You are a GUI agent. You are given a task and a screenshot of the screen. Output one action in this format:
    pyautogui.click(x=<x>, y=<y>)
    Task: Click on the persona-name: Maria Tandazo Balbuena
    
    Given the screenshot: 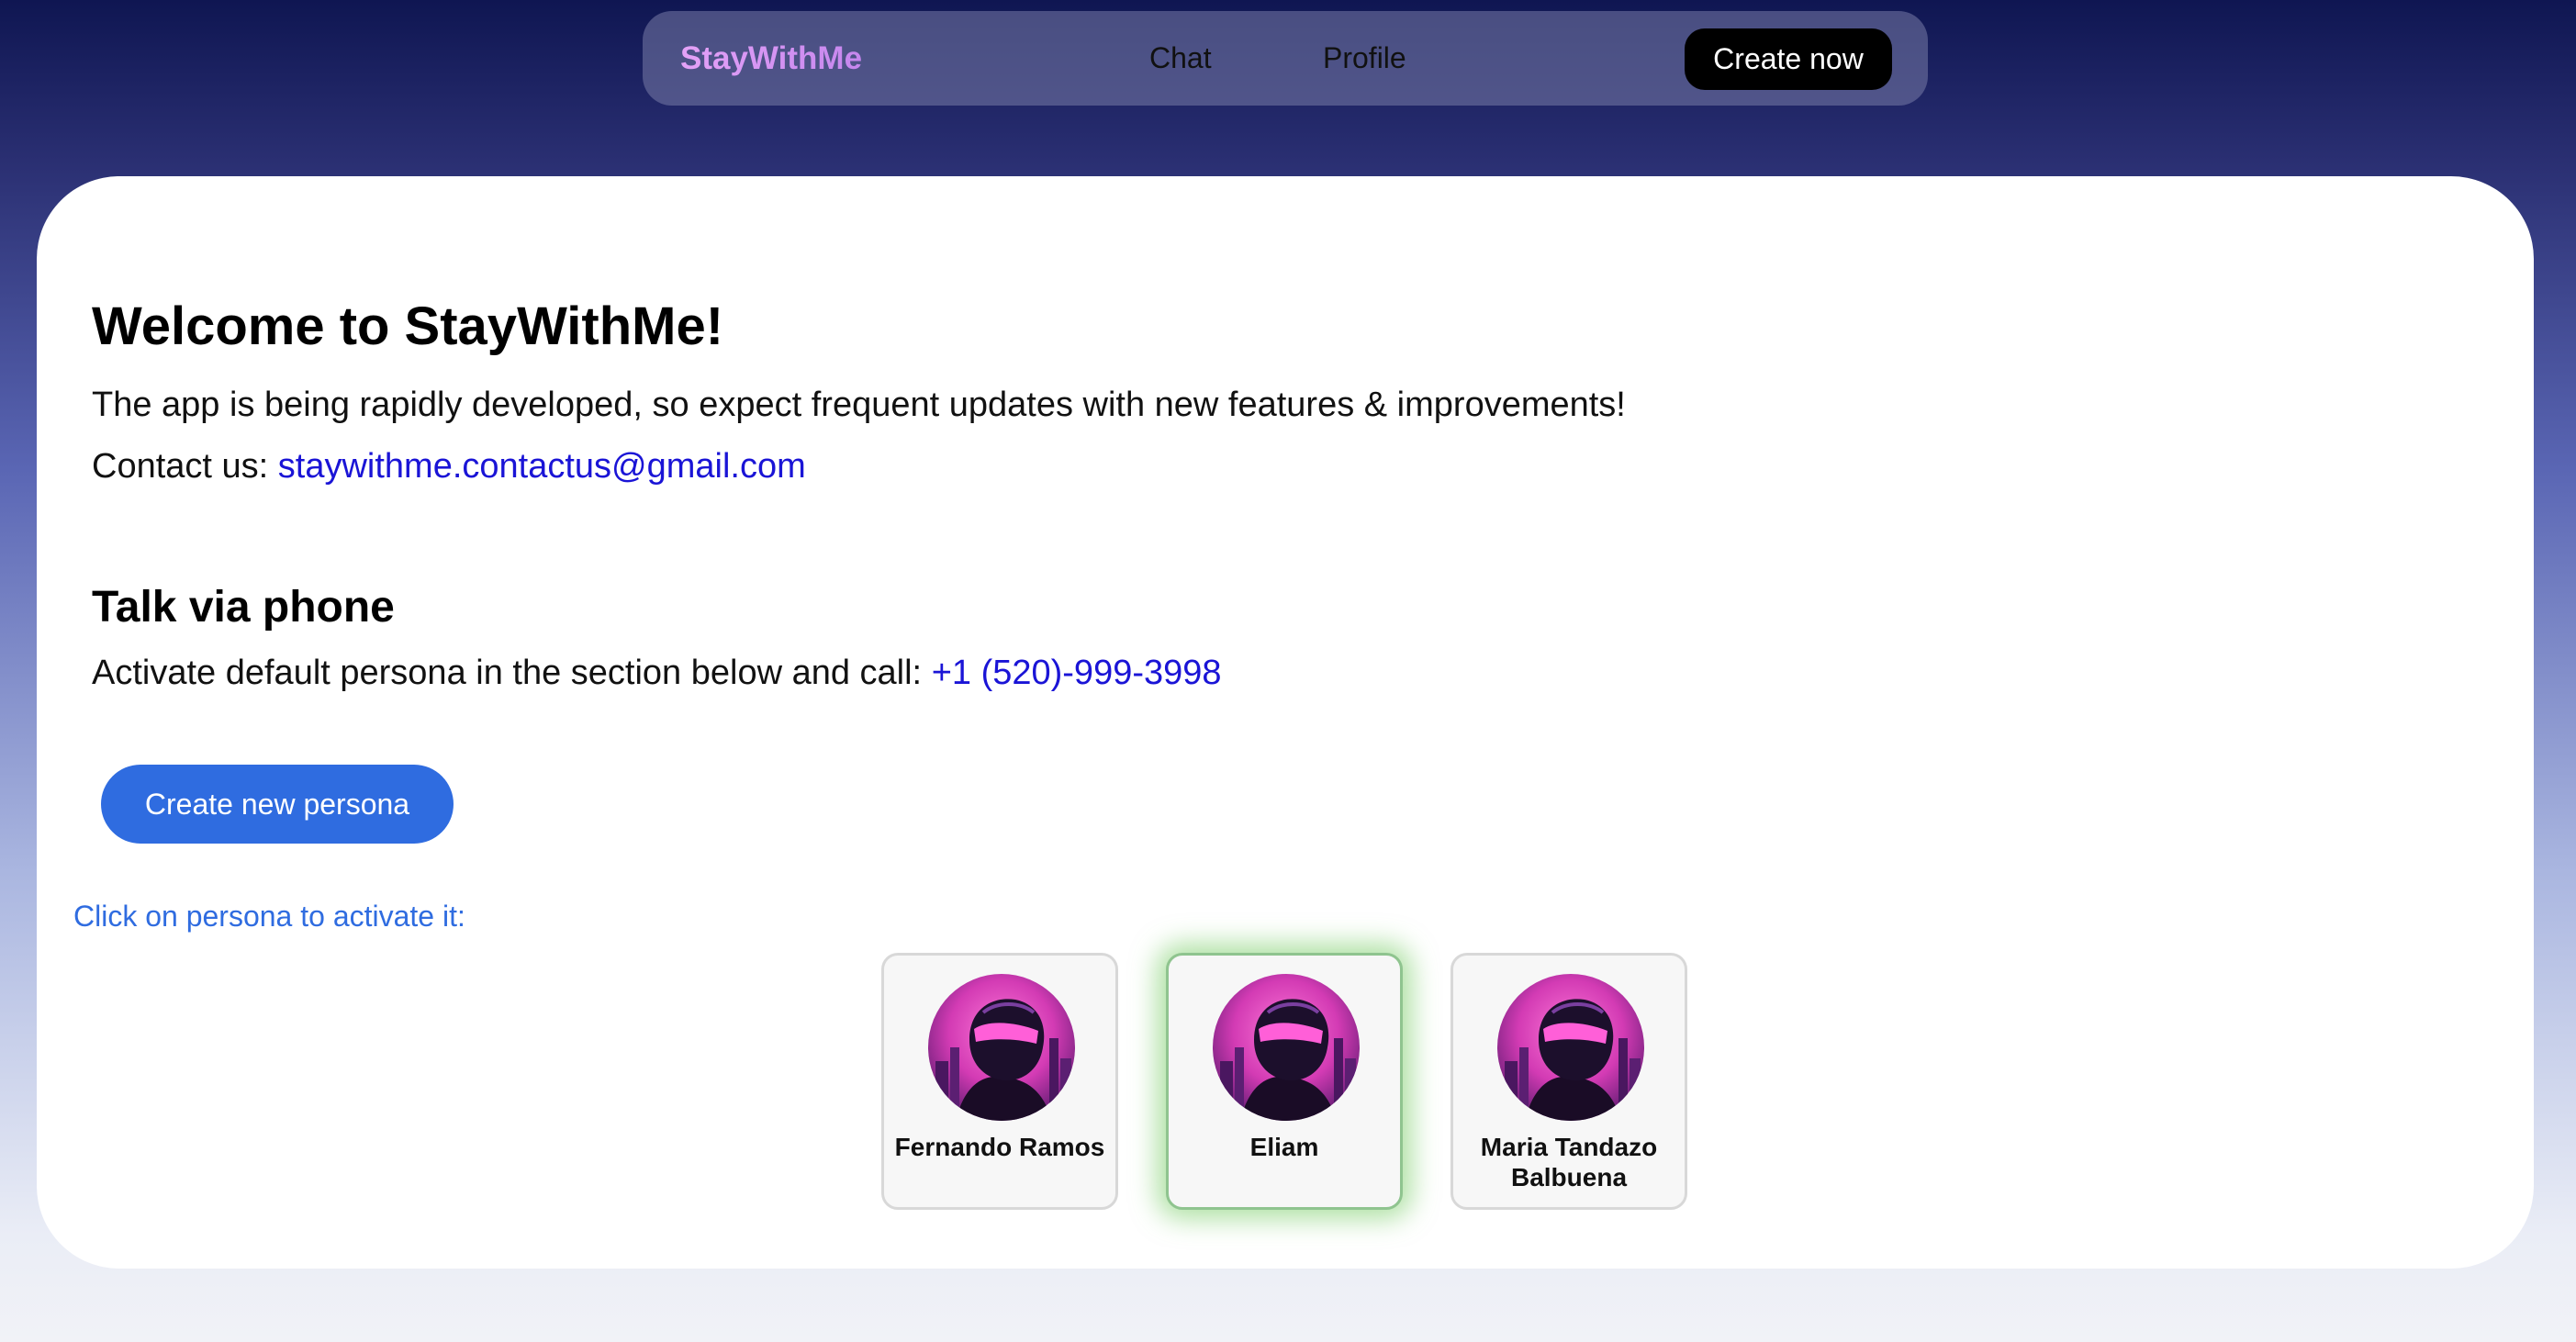 What is the action you would take?
    pyautogui.click(x=1569, y=1162)
    